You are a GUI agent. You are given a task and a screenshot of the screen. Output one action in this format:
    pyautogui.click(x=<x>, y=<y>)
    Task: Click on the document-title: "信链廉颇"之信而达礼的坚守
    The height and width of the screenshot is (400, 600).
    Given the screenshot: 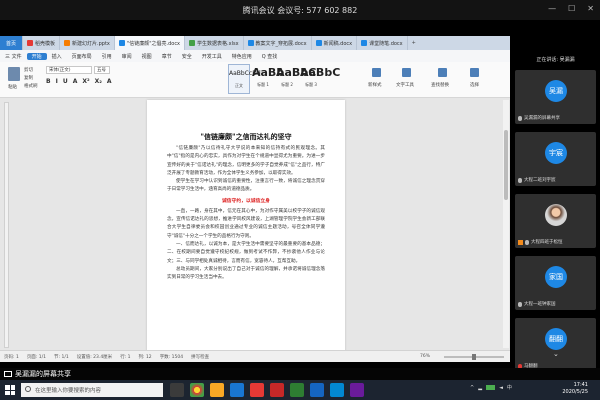 What is the action you would take?
    pyautogui.click(x=246, y=136)
    